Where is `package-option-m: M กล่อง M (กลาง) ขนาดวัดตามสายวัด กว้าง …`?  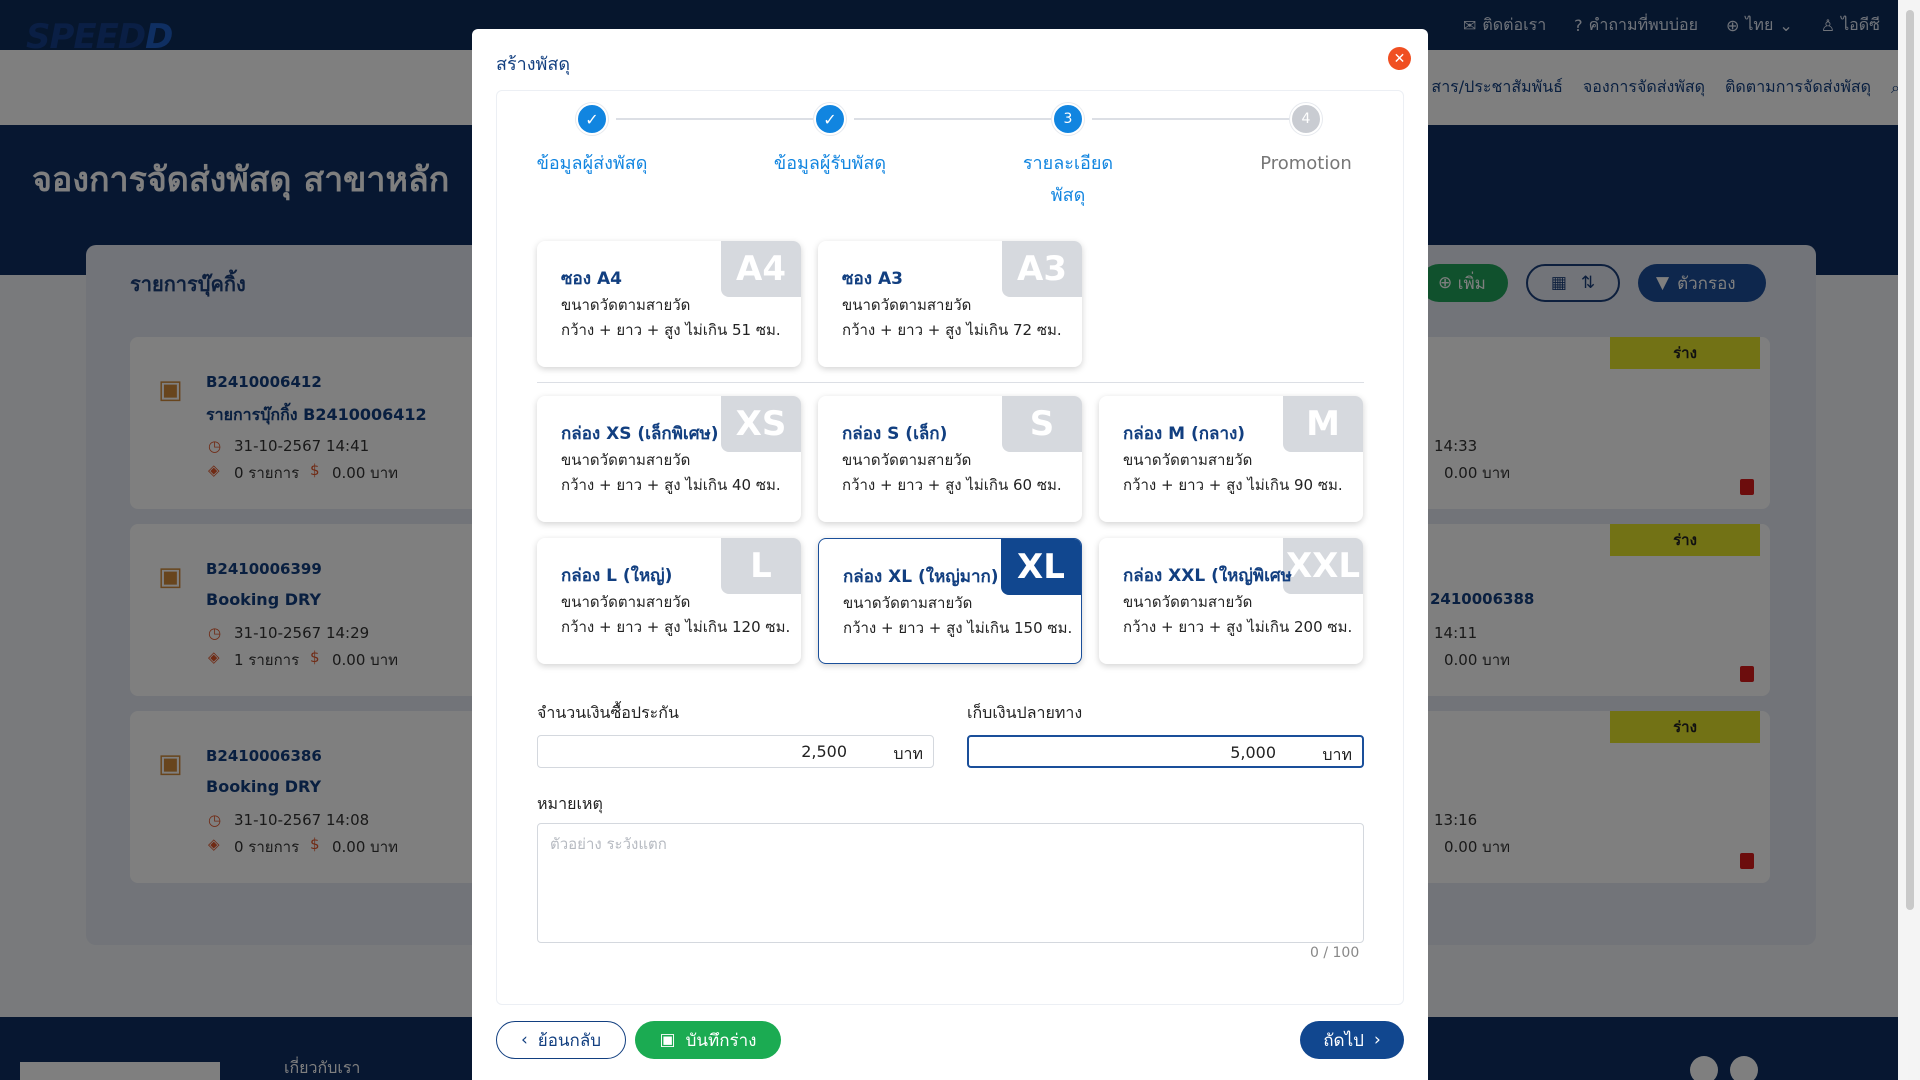 package-option-m: M กล่อง M (กลาง) ขนาดวัดตามสายวัด กว้าง … is located at coordinates (1231, 459).